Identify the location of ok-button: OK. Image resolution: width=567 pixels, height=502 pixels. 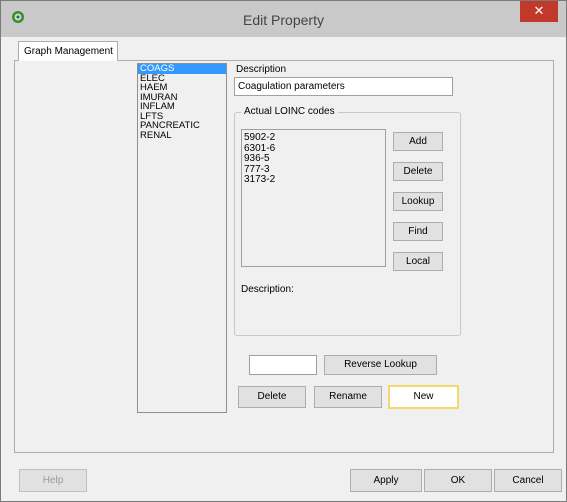
(458, 480).